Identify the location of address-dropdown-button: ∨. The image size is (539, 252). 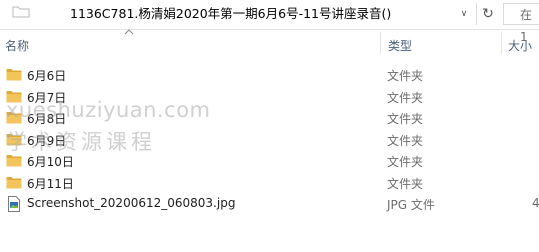
(464, 14).